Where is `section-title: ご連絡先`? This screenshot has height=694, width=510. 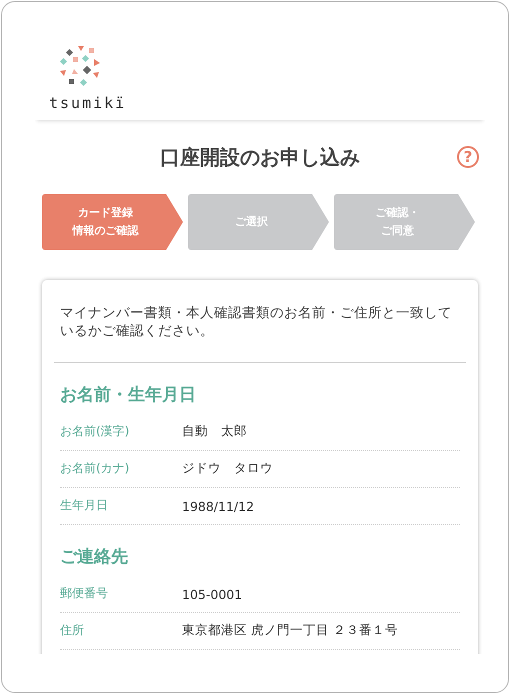 section-title: ご連絡先 is located at coordinates (94, 557).